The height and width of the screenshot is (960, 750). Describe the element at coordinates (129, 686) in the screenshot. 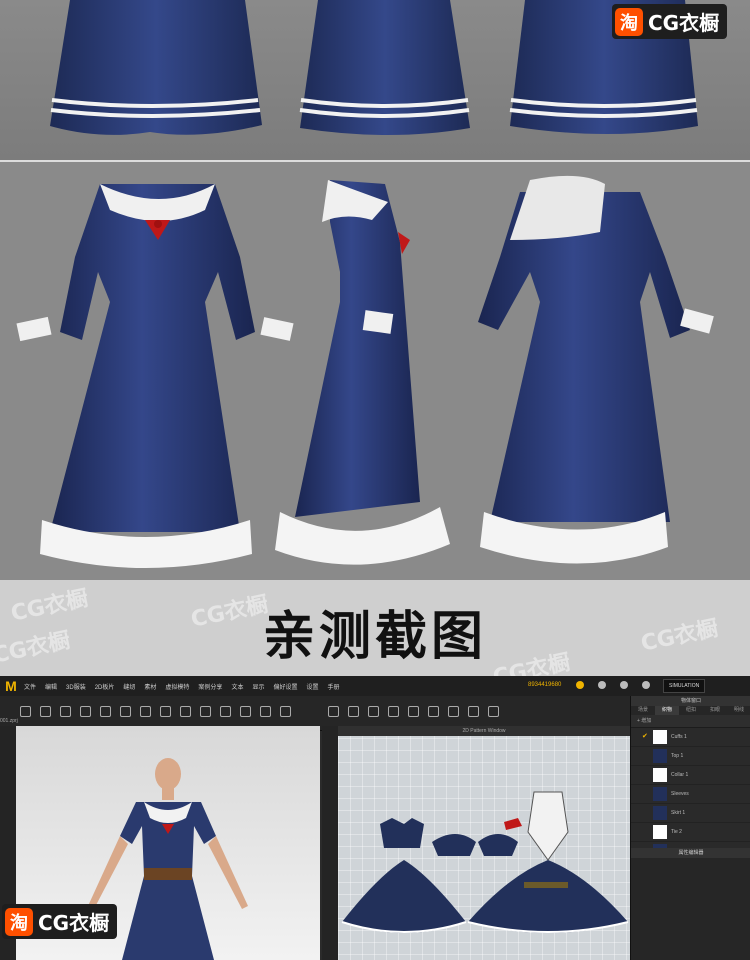

I see `menu-item-sewing: 缝纫` at that location.